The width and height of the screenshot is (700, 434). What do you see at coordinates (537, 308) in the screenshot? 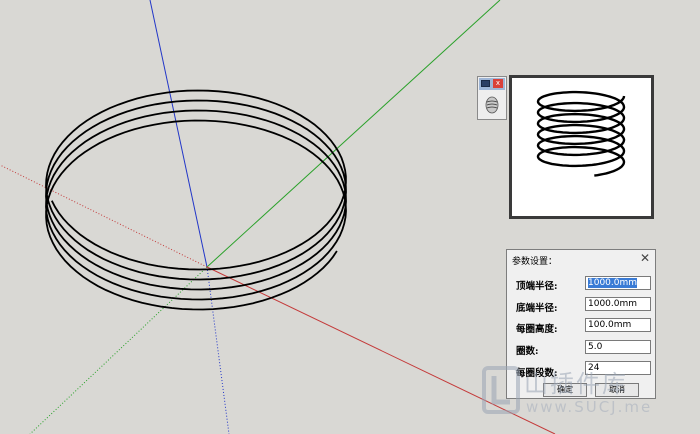
I see `bottom-radius-label: 底端半径:` at bounding box center [537, 308].